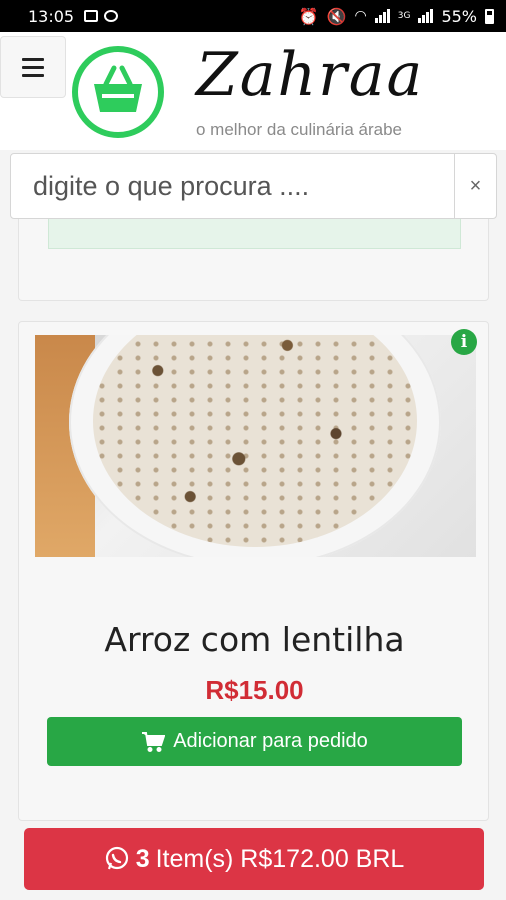 The width and height of the screenshot is (506, 900). Describe the element at coordinates (253, 16) in the screenshot. I see `status-bar: 13:05 ⏰ 🔇 ◠ 3G 55%` at that location.